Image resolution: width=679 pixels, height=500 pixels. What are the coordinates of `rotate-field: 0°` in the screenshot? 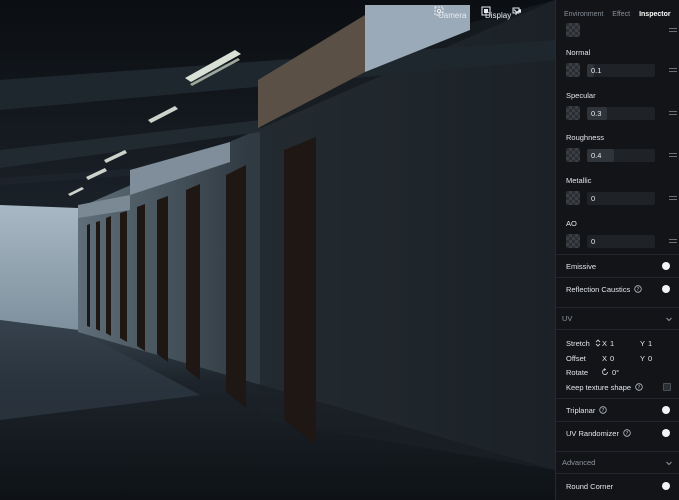 It's located at (615, 372).